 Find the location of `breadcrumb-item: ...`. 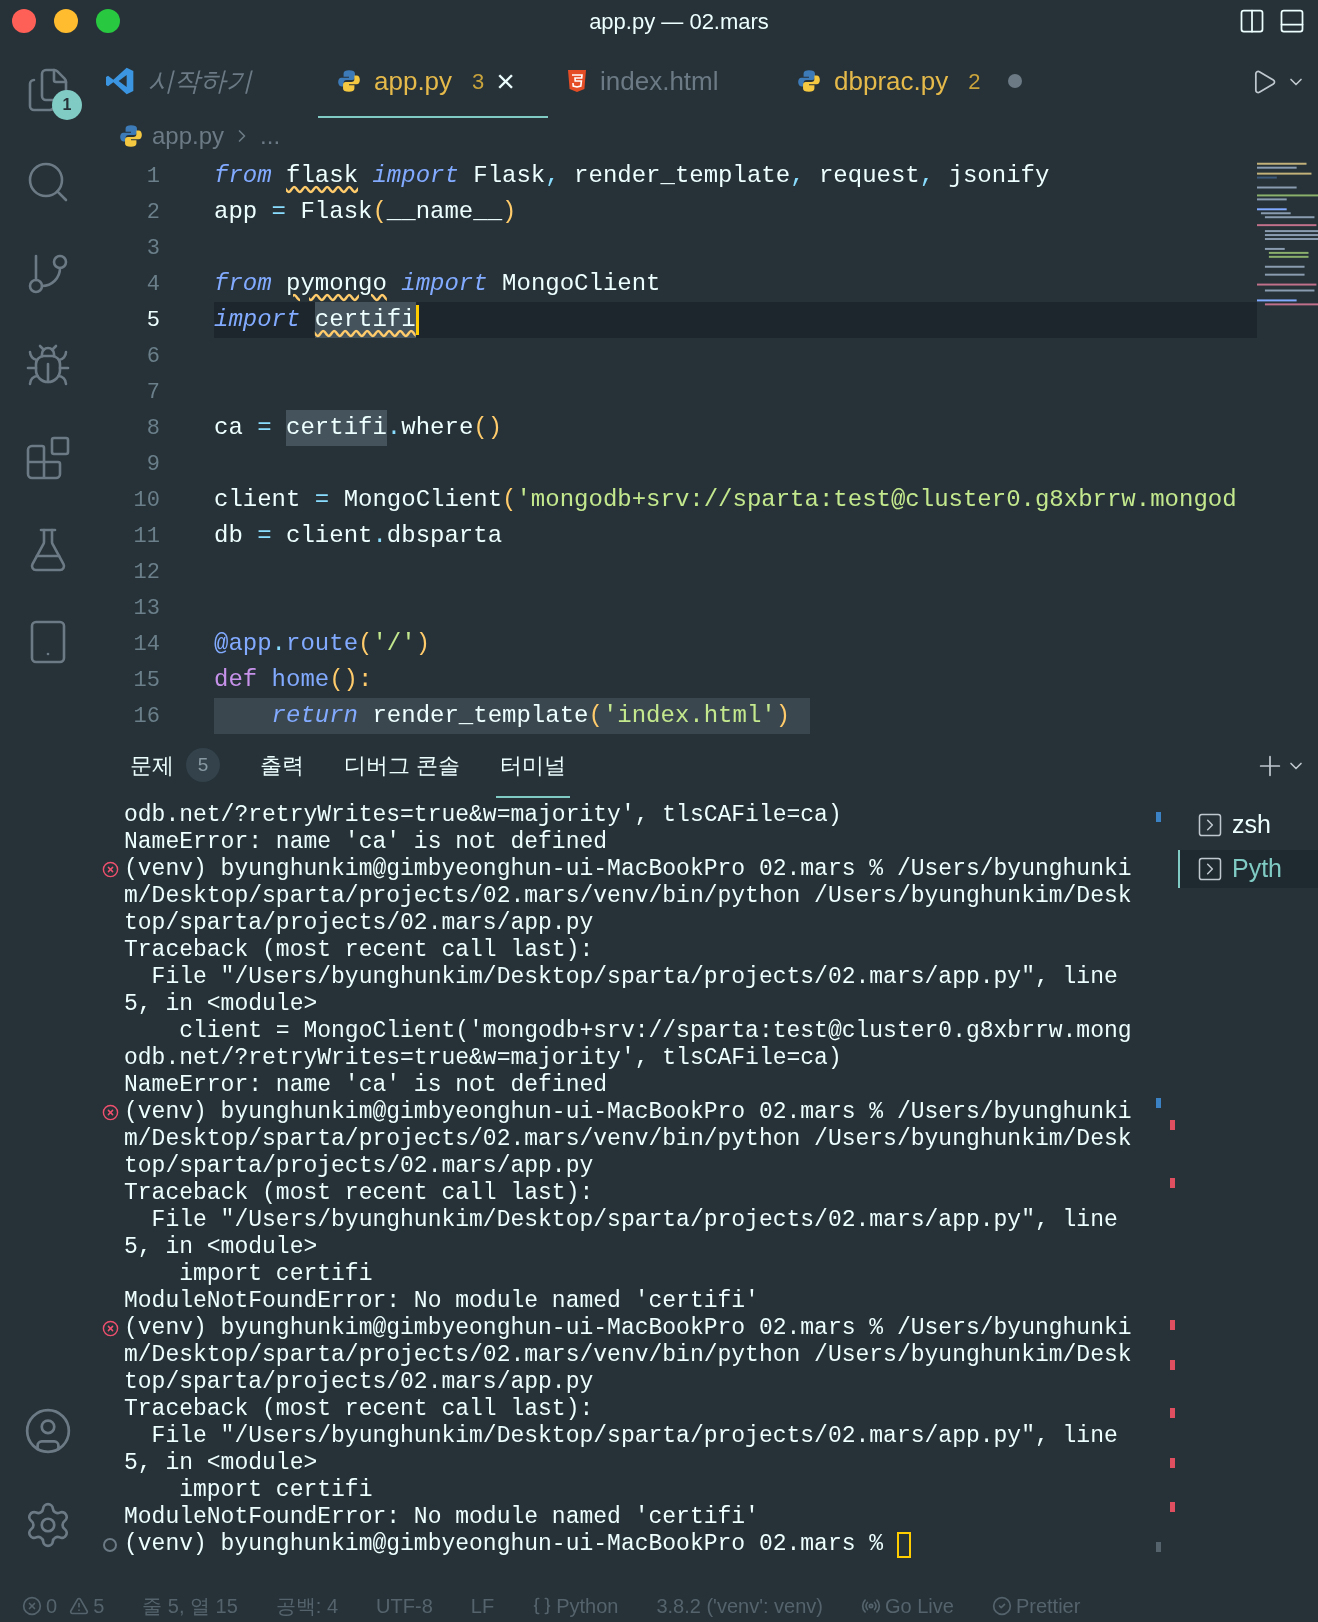

breadcrumb-item: ... is located at coordinates (270, 136).